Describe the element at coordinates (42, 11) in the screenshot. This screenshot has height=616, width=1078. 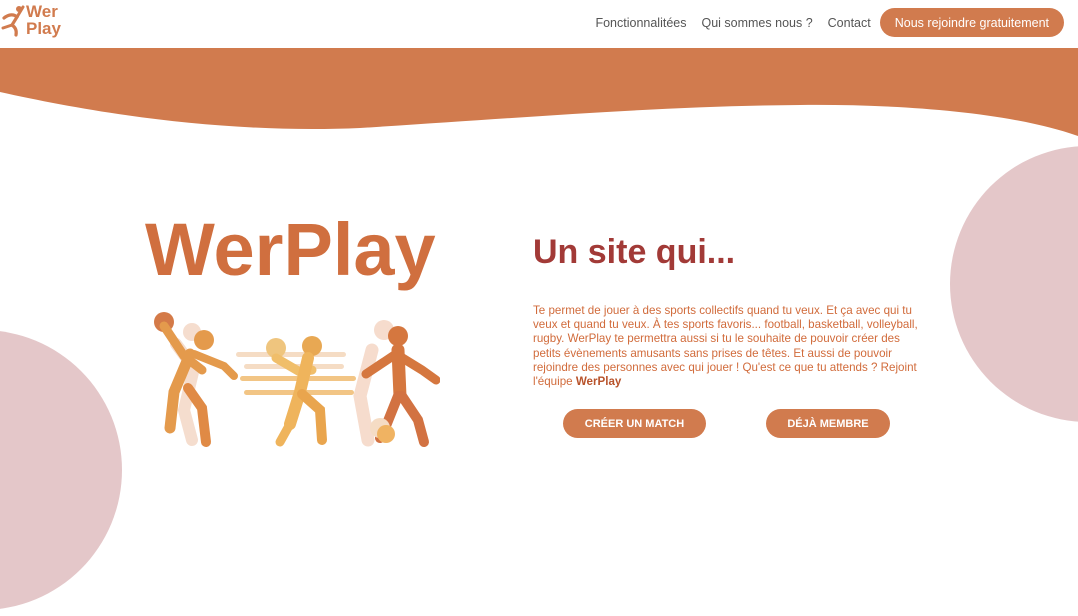
I see `logo-line-1: Wer` at that location.